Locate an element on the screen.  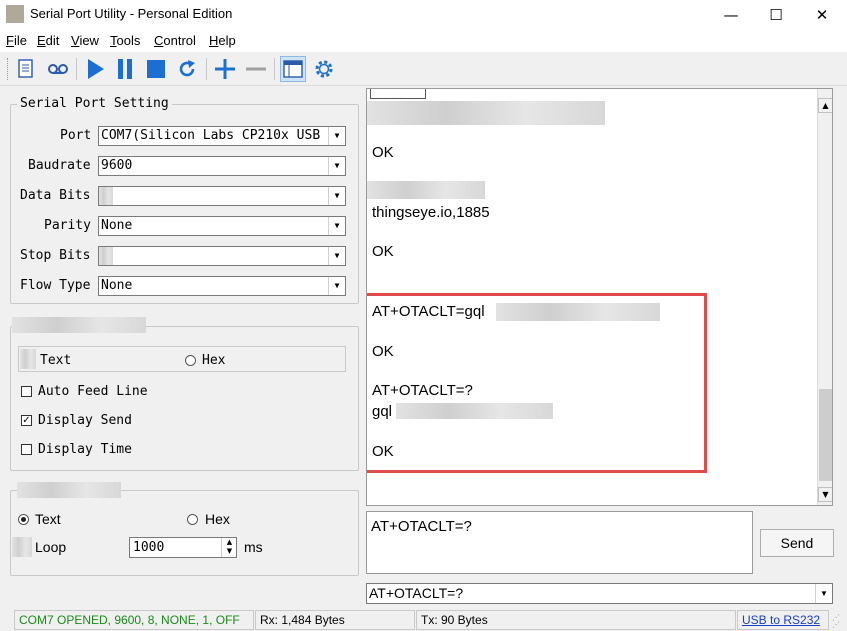
display-send-label: Display Send is located at coordinates (85, 420).